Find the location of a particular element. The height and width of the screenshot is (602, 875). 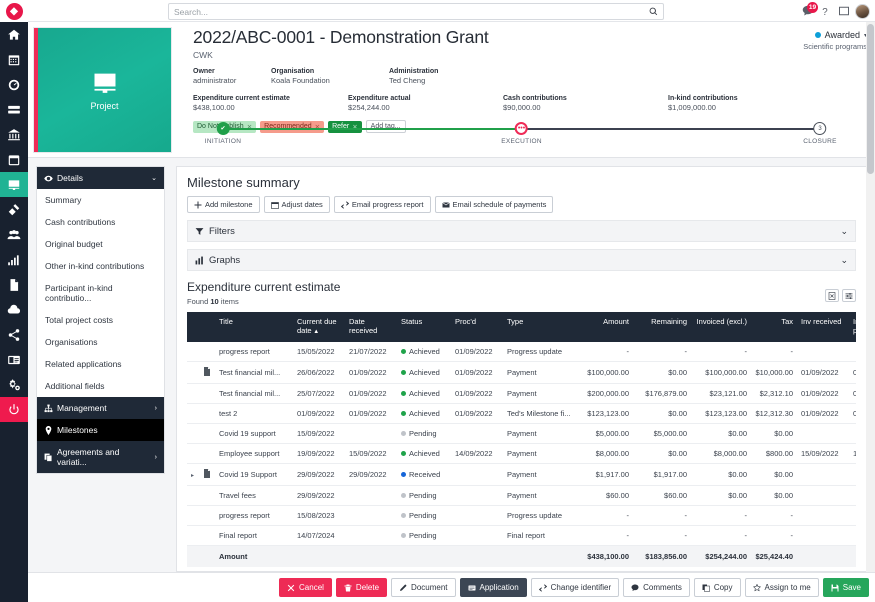

rail-item-events is located at coordinates (14, 159).